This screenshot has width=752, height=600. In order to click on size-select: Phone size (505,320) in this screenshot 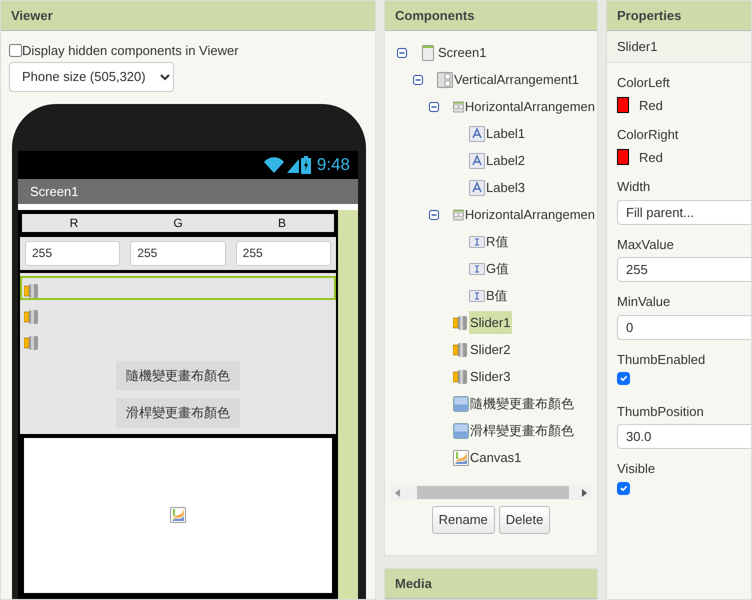, I will do `click(91, 77)`.